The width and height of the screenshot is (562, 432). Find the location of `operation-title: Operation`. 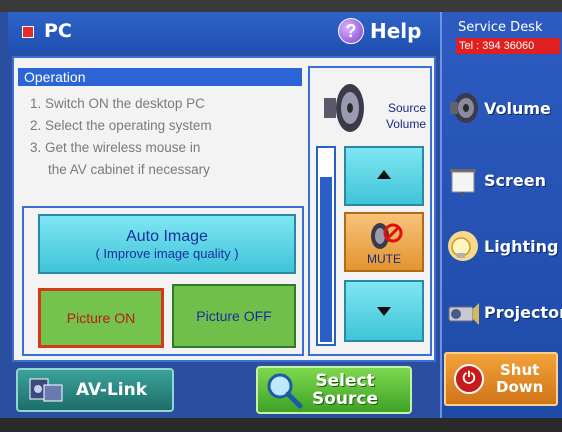

operation-title: Operation is located at coordinates (160, 77).